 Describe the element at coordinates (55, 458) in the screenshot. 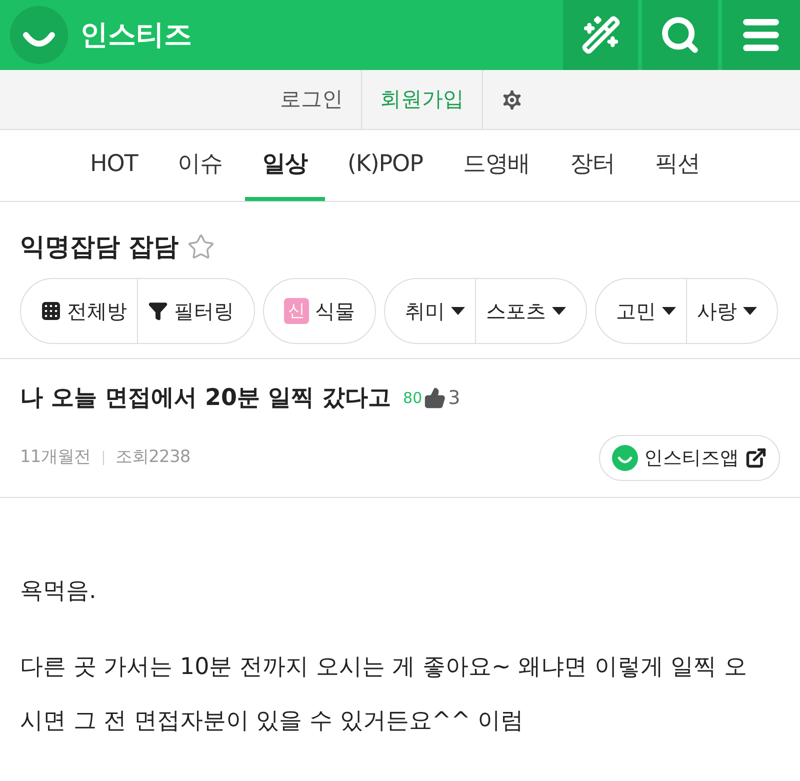

I see `post-time: 11개월전` at that location.